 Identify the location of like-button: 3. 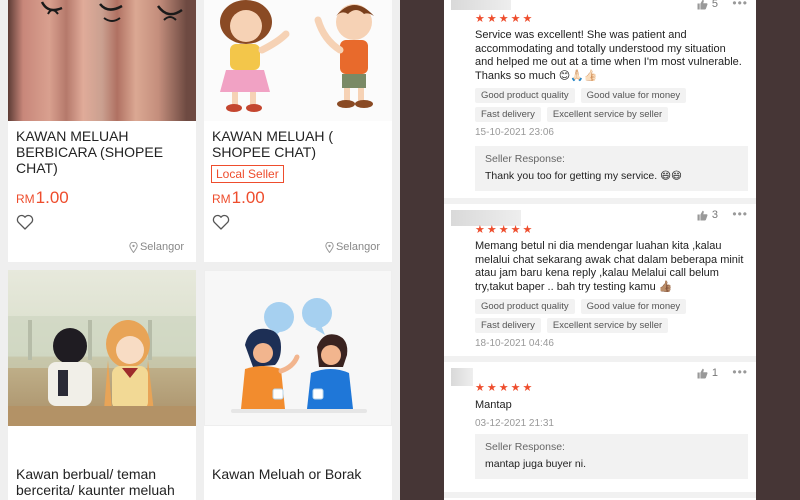
(707, 215).